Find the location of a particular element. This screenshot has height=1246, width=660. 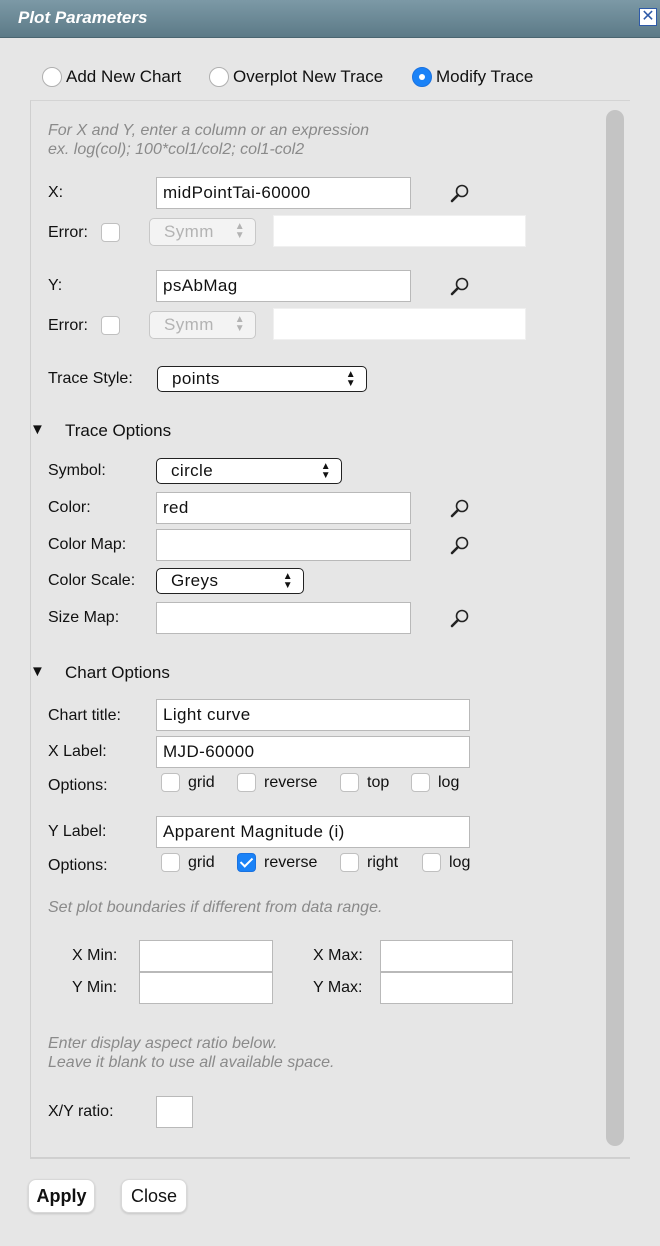

y-options-label: Options: is located at coordinates (78, 865).